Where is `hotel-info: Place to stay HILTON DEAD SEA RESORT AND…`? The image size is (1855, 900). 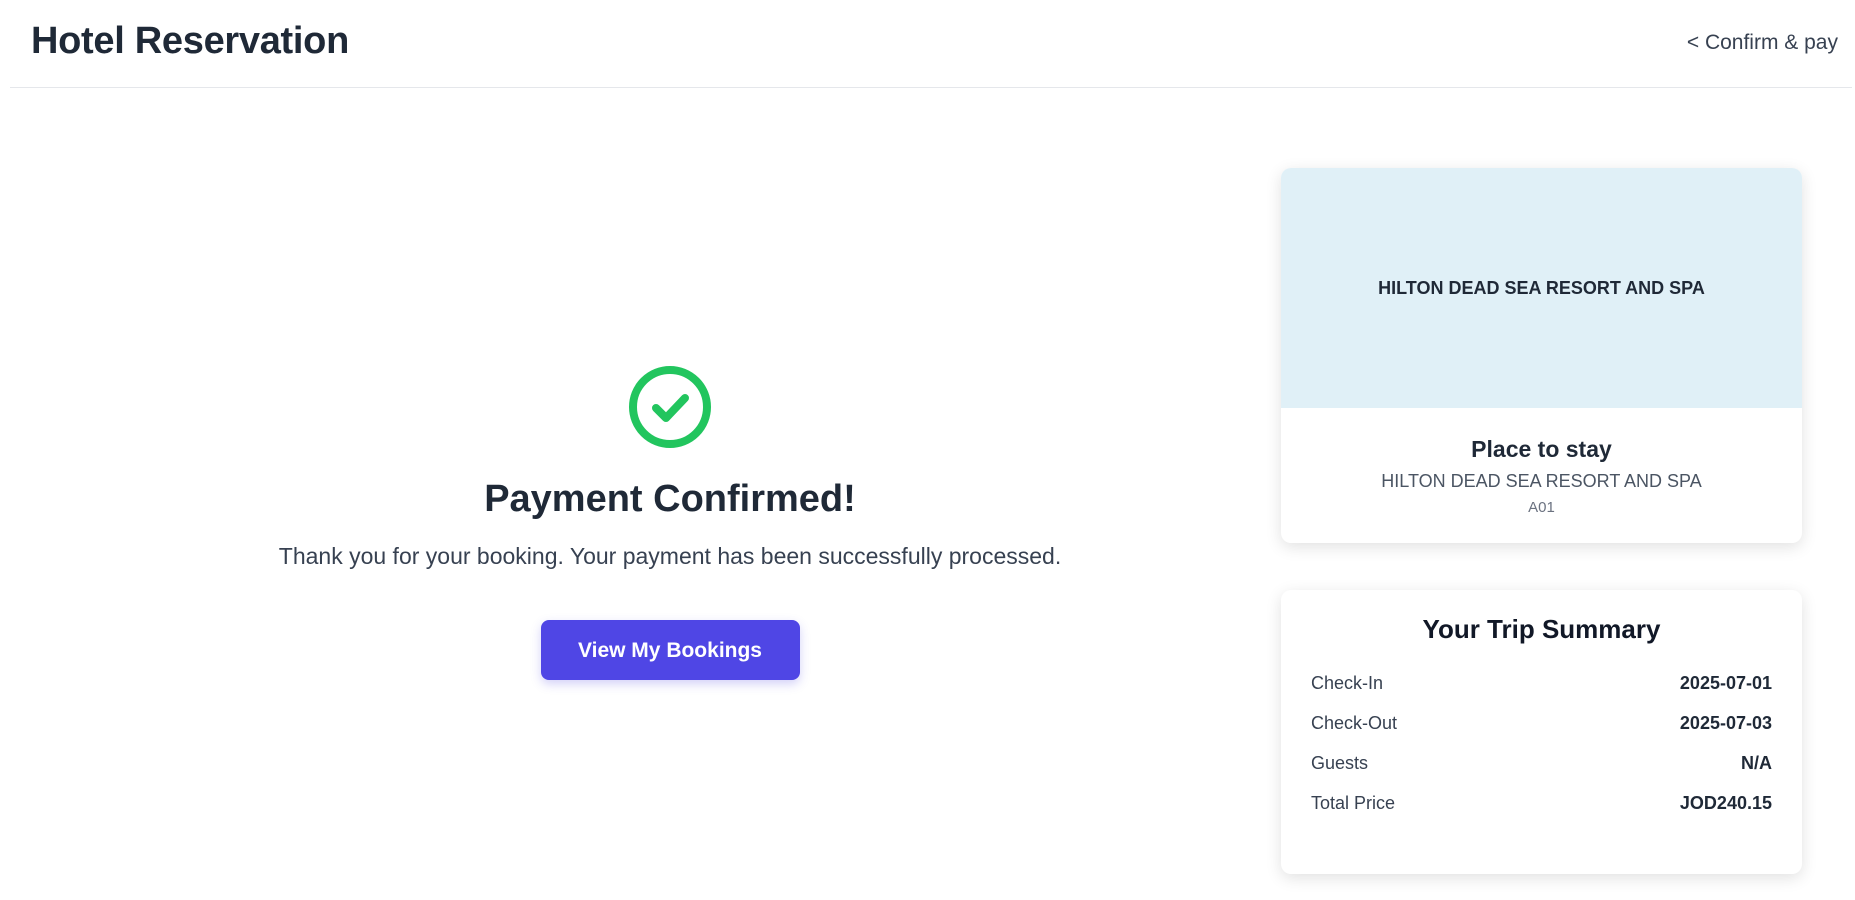 hotel-info: Place to stay HILTON DEAD SEA RESORT AND… is located at coordinates (1541, 462).